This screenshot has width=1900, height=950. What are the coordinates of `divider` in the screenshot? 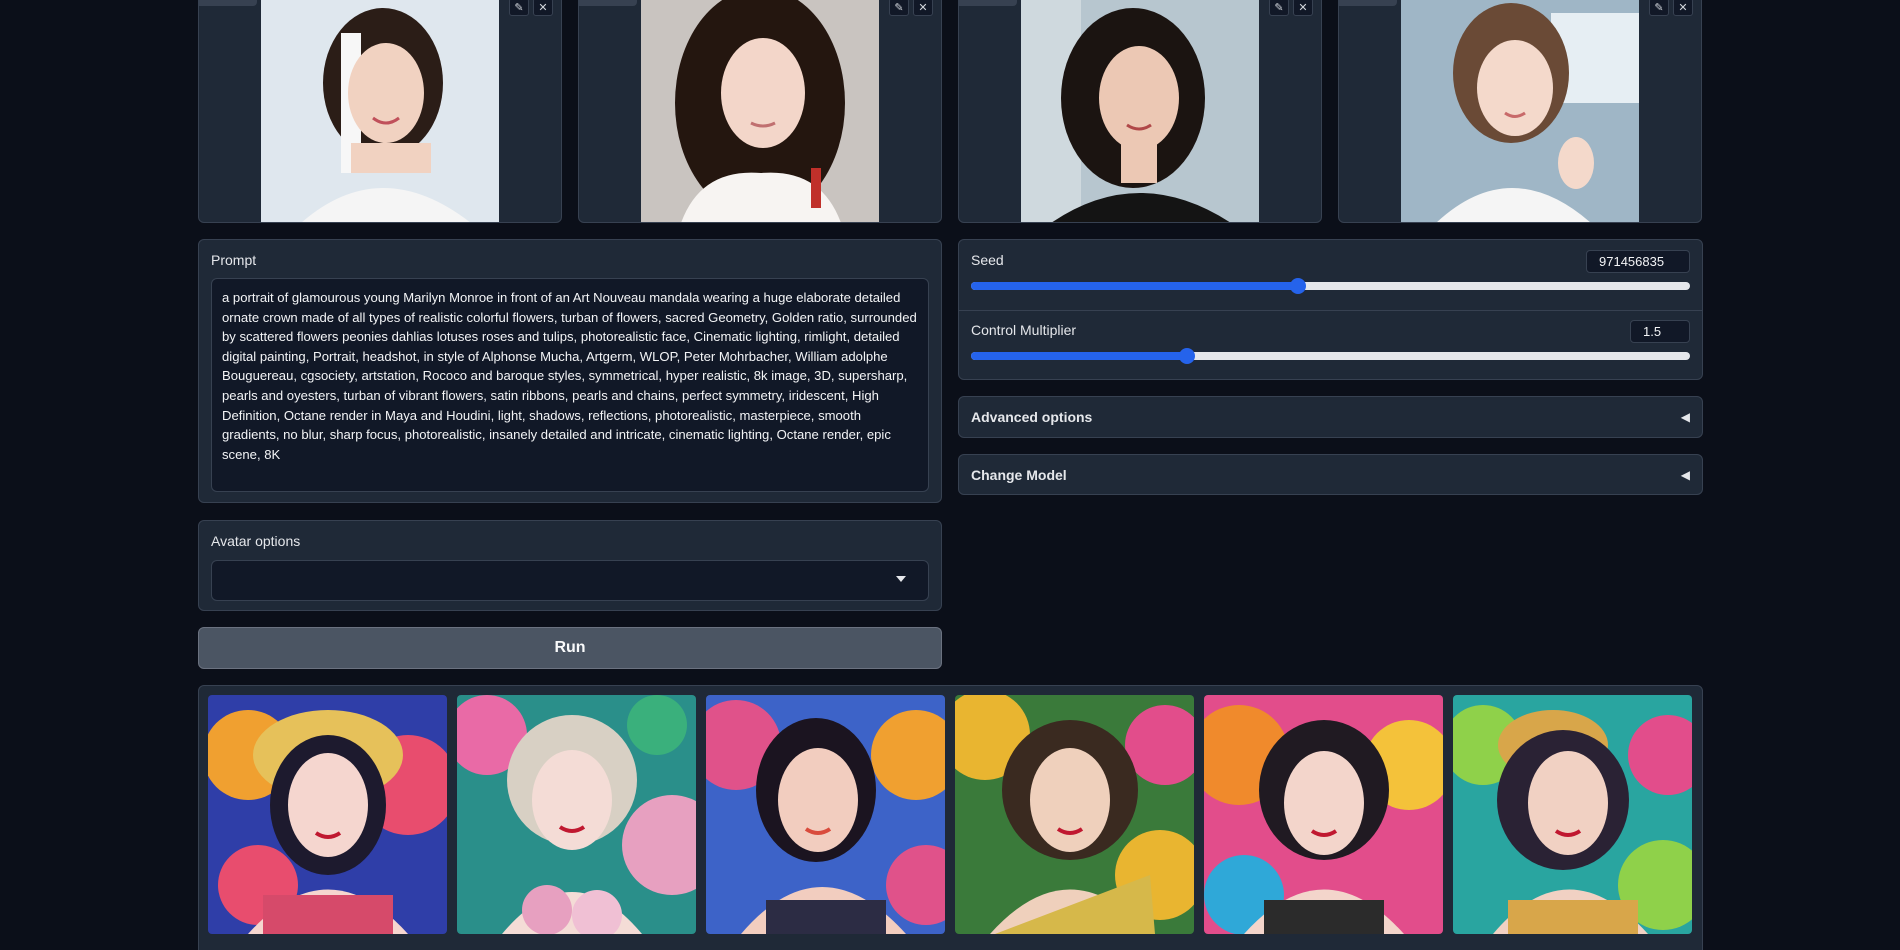 It's located at (1330, 310).